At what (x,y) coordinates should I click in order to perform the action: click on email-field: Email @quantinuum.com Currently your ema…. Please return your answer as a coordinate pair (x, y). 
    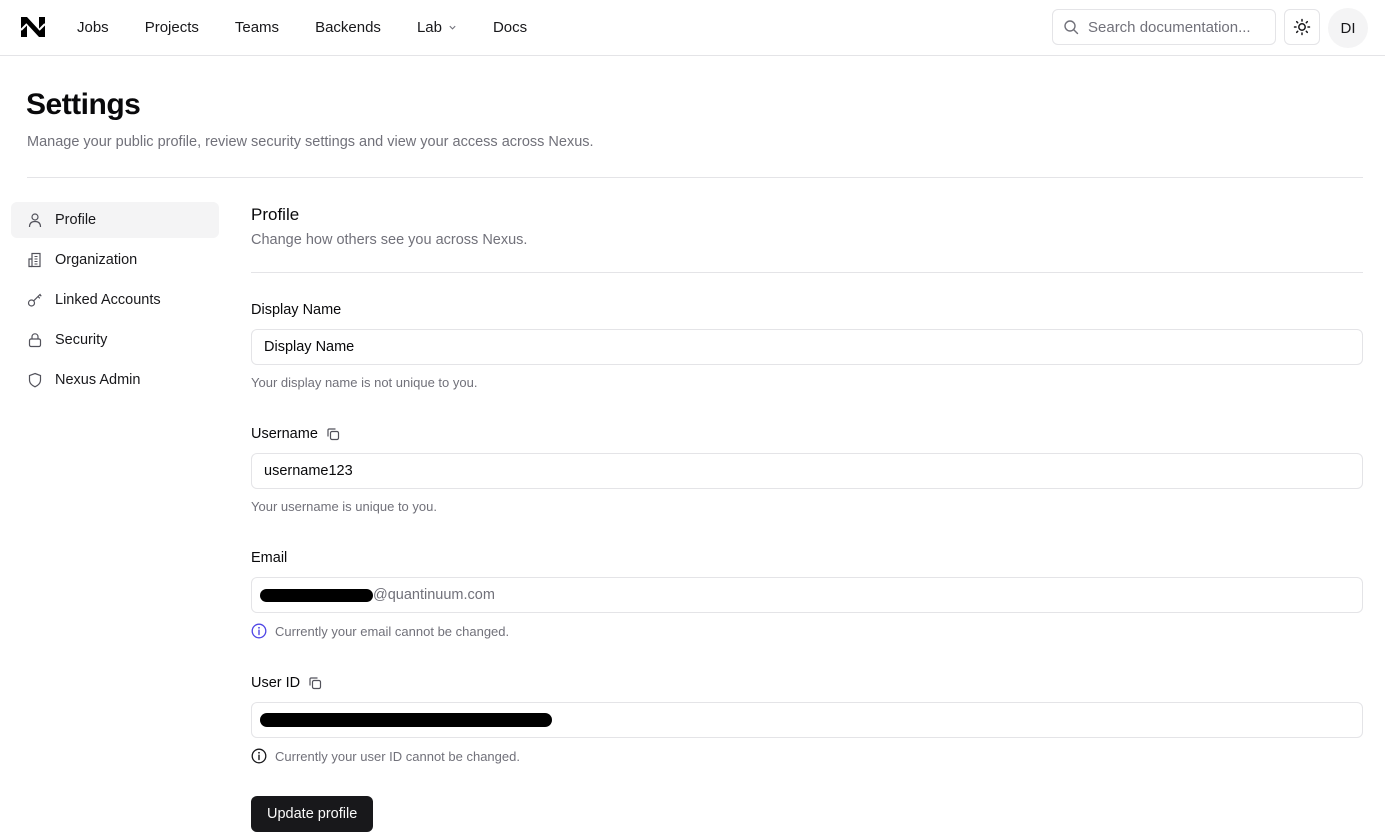
    Looking at the image, I should click on (807, 594).